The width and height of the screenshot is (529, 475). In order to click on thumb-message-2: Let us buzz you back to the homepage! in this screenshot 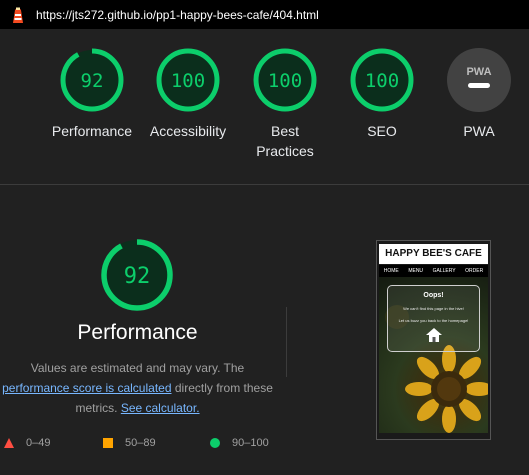, I will do `click(433, 320)`.